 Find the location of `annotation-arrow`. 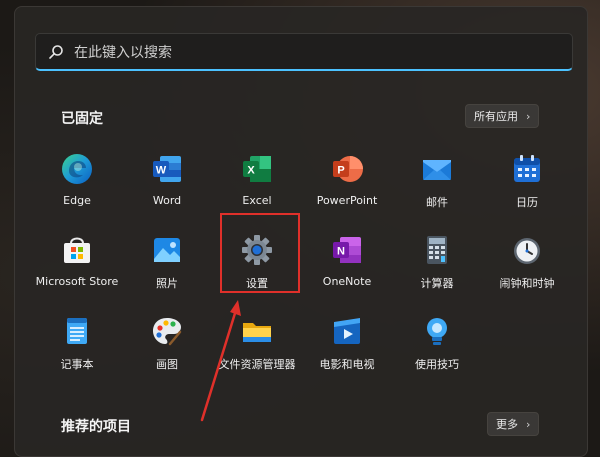

annotation-arrow is located at coordinates (220, 361).